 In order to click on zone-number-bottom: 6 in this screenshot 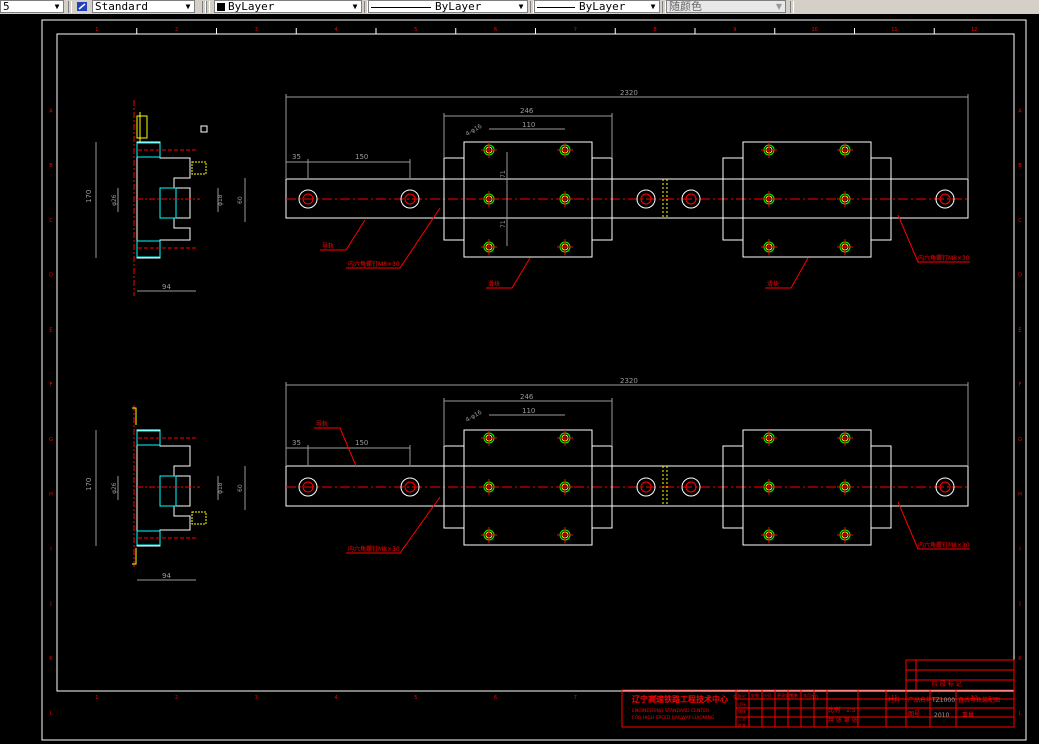, I will do `click(495, 698)`.